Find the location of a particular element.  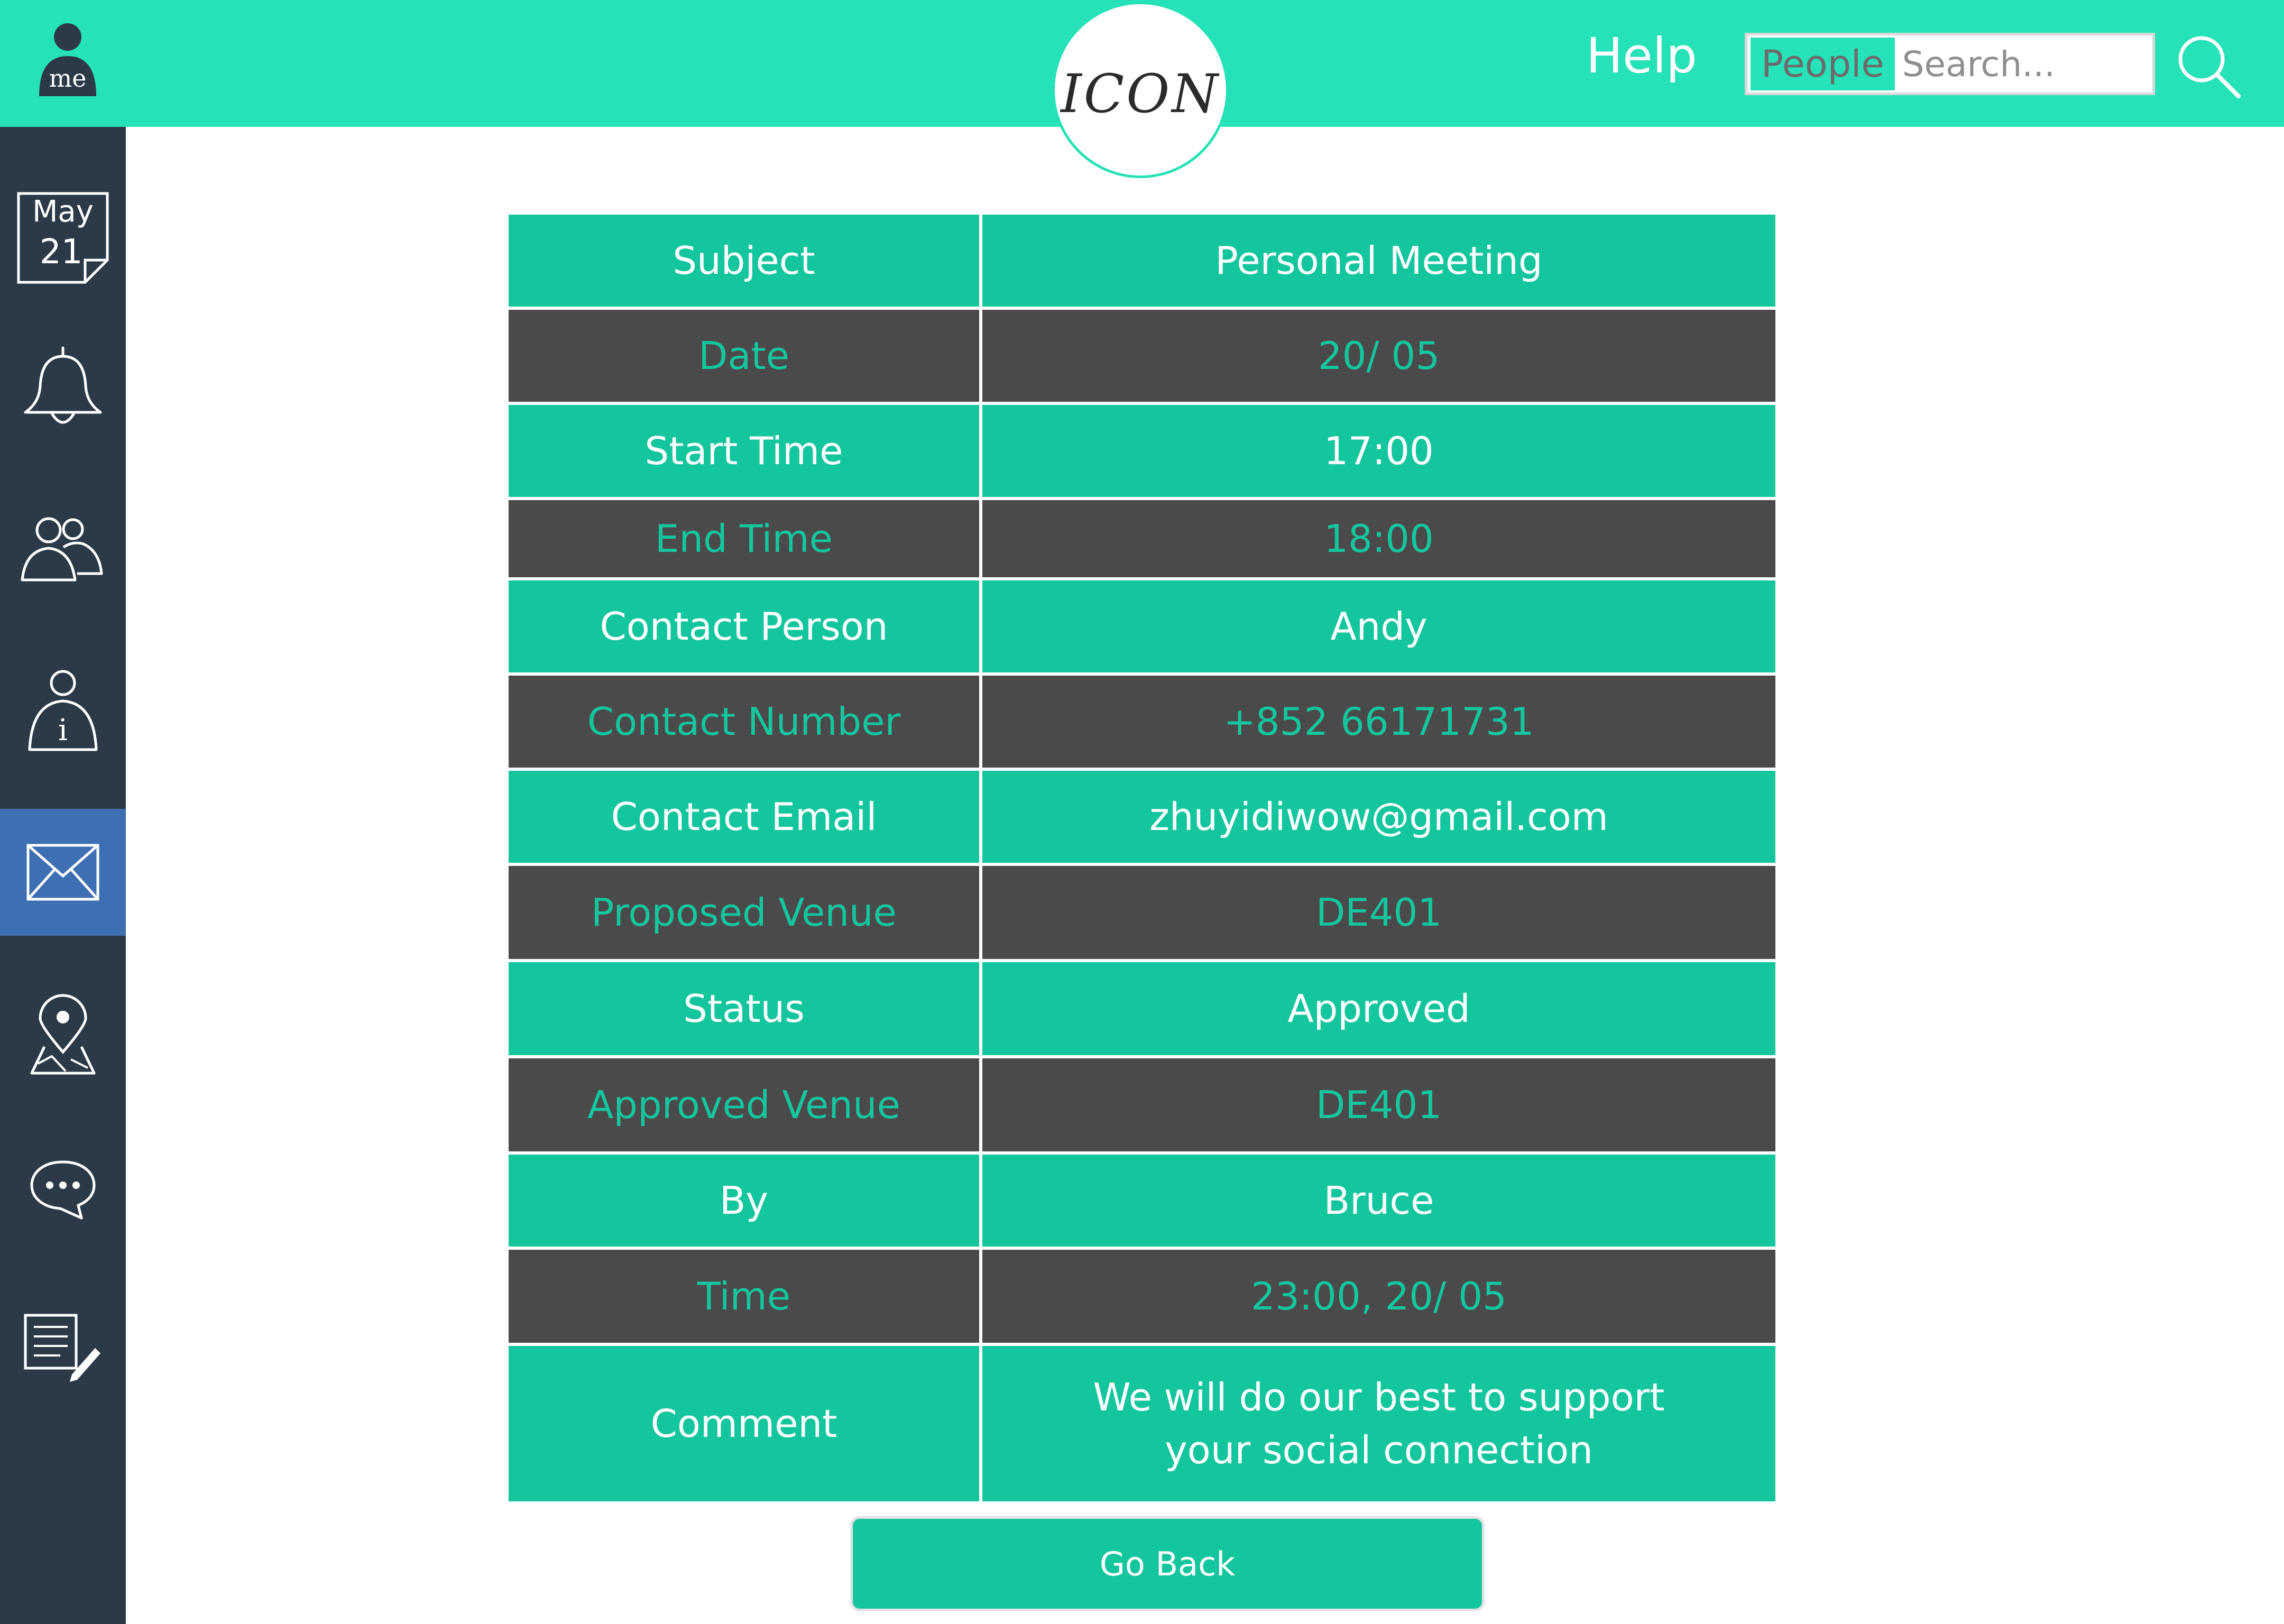

row-label: Status is located at coordinates (745, 1008).